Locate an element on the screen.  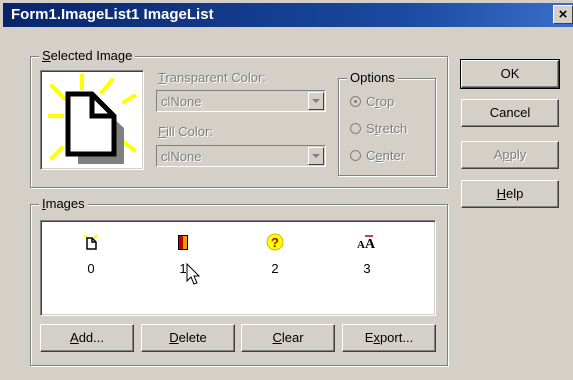
fill-color-label: Fill Color: is located at coordinates (185, 131).